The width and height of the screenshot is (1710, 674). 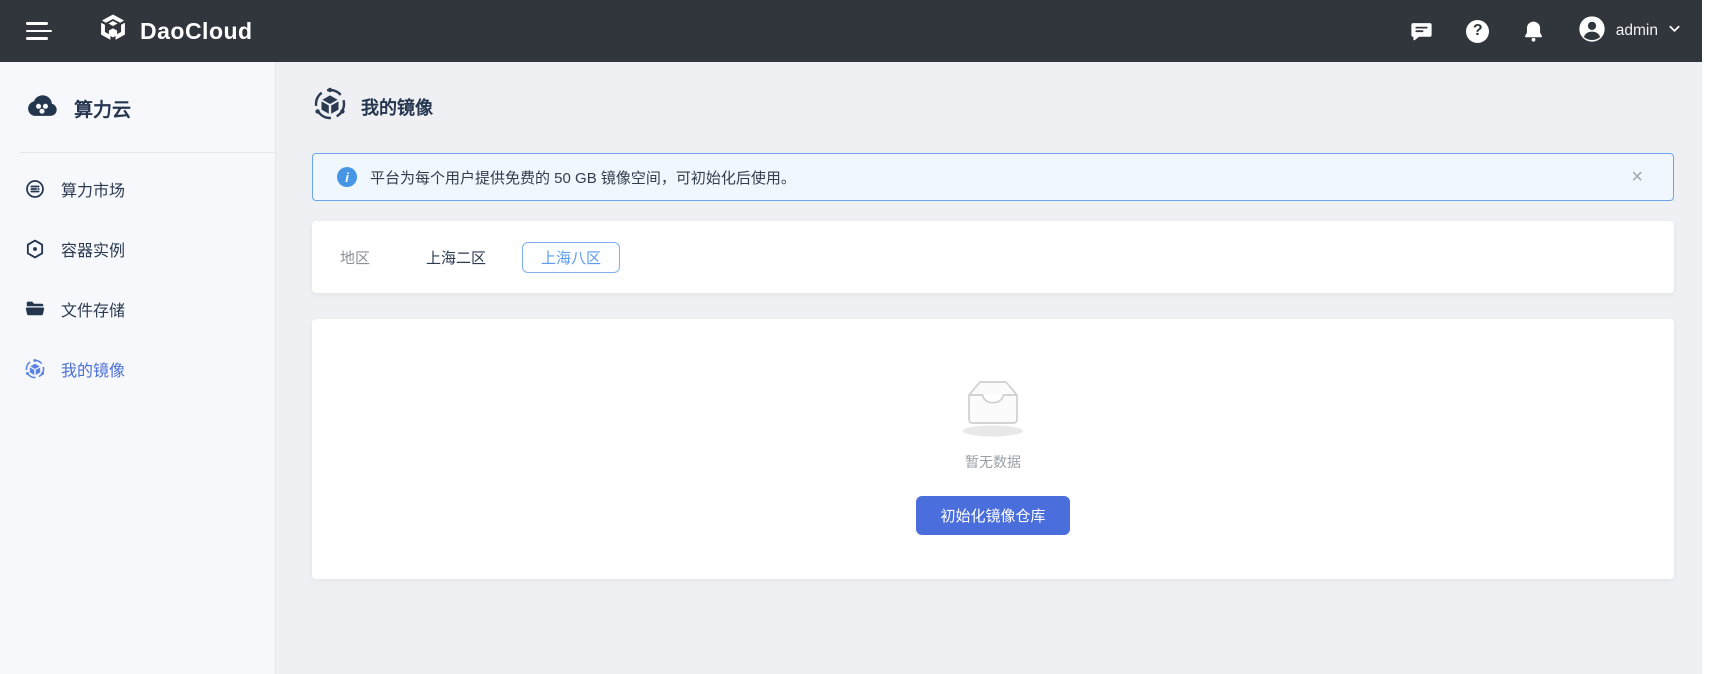 What do you see at coordinates (1422, 31) in the screenshot?
I see `message-icon` at bounding box center [1422, 31].